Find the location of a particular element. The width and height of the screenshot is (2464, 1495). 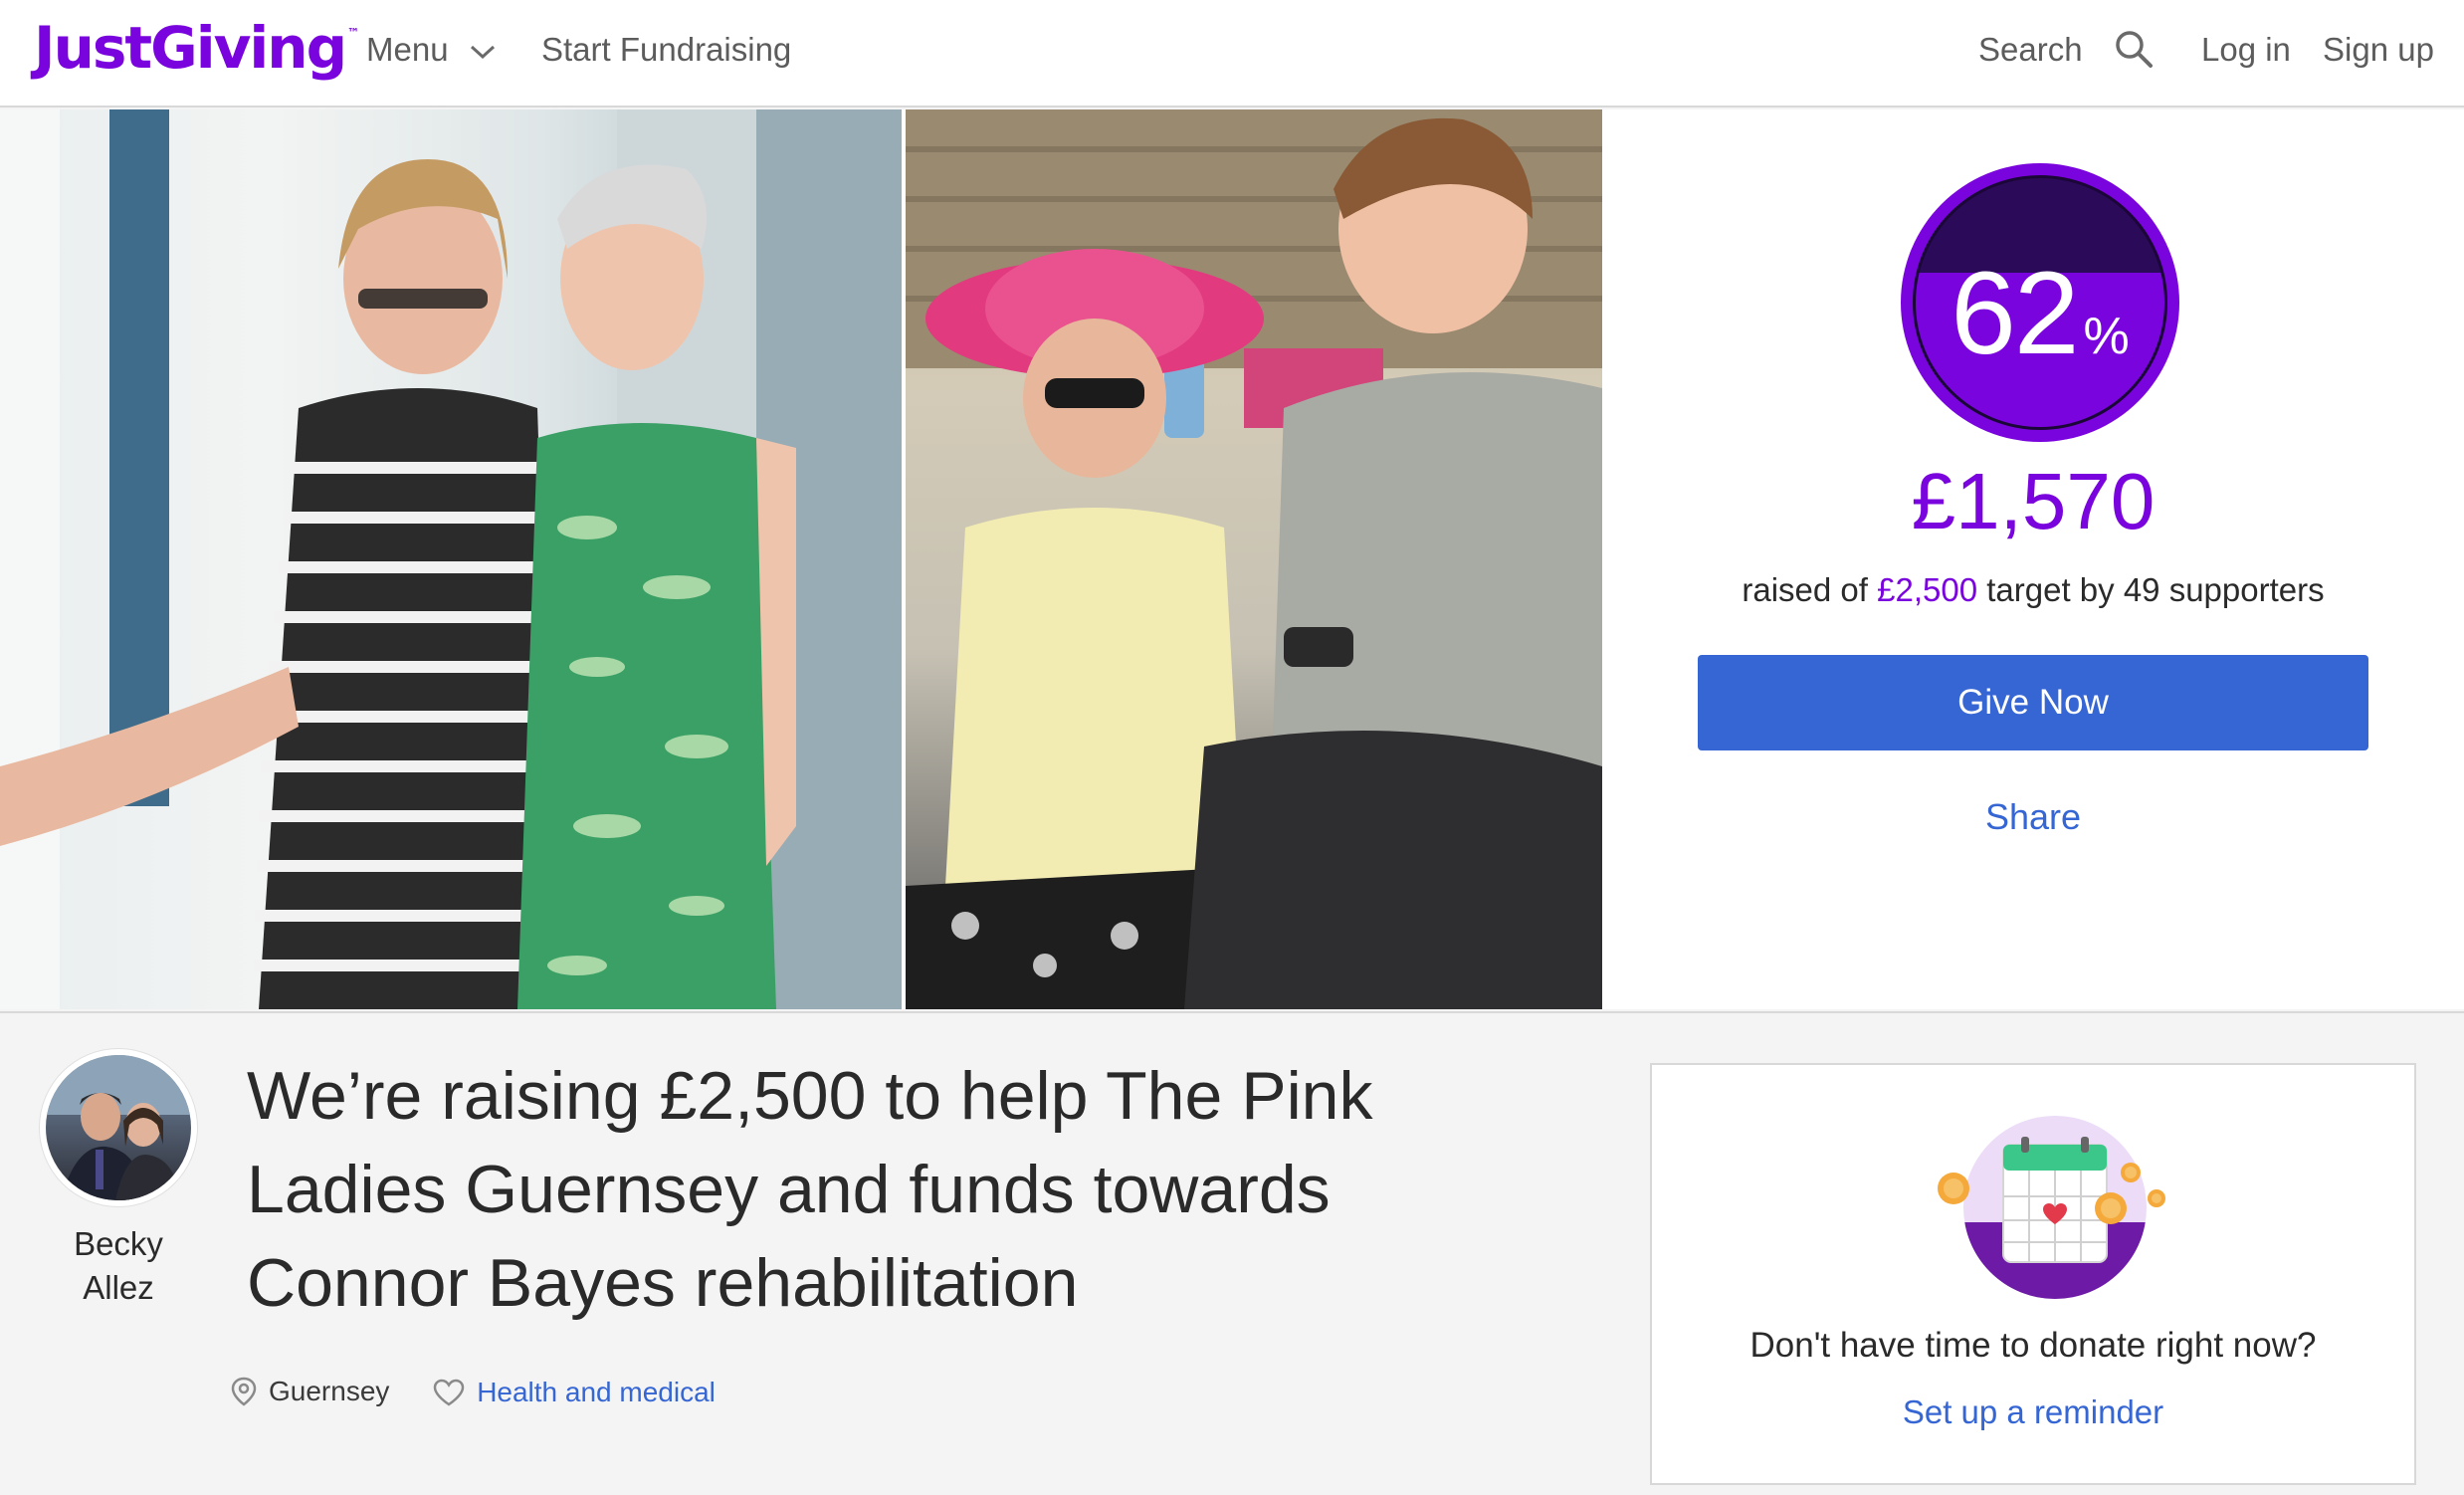

category-link: Health and medical is located at coordinates (596, 1392).